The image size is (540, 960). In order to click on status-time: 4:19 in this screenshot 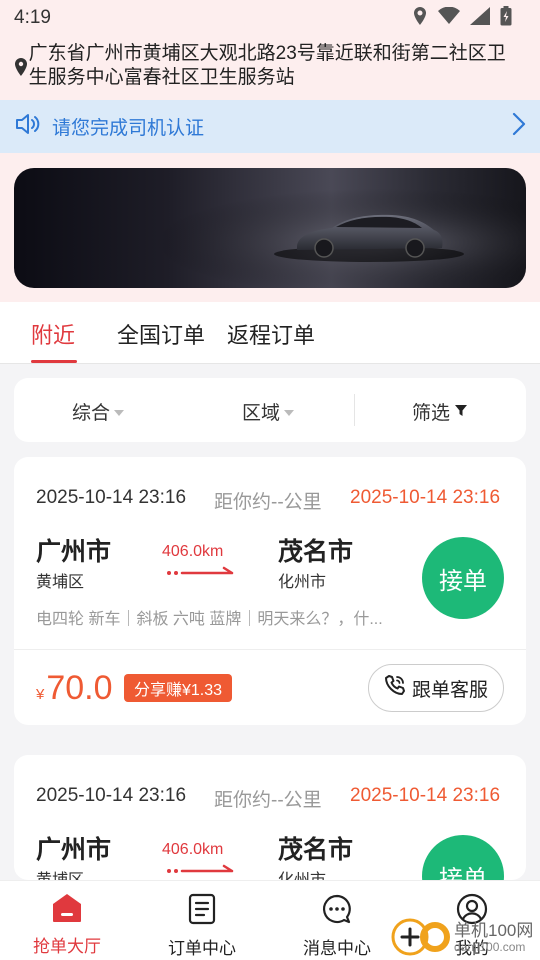, I will do `click(32, 17)`.